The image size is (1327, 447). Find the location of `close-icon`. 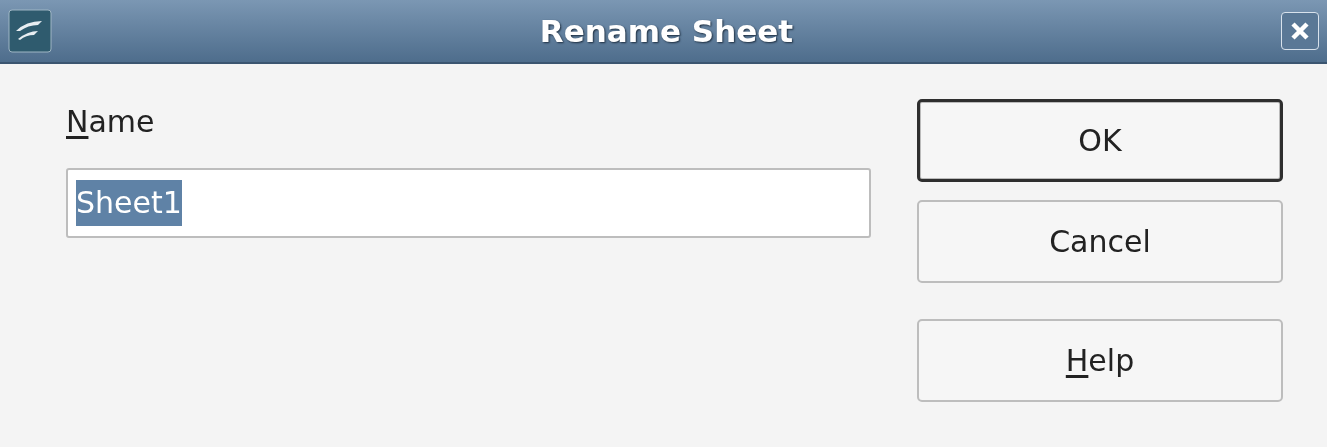

close-icon is located at coordinates (1300, 31).